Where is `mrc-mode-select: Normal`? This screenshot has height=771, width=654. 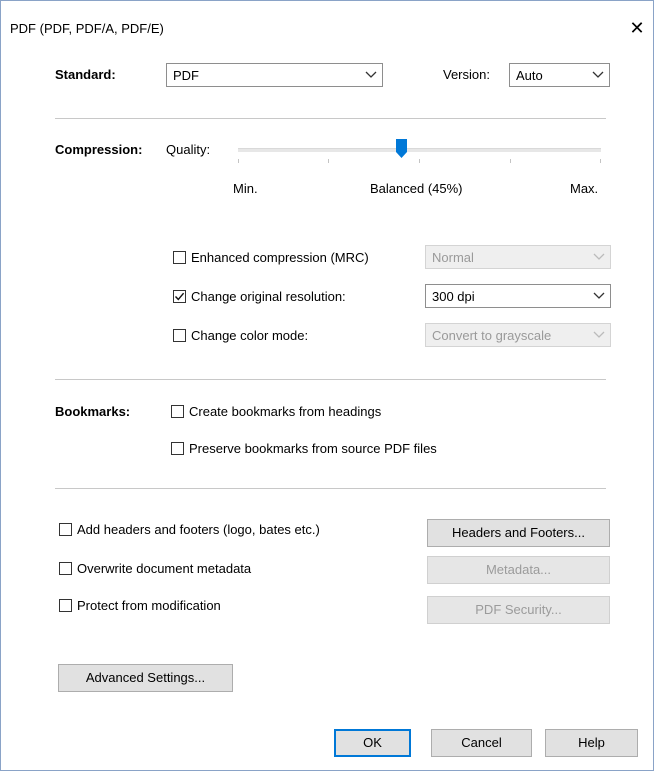
mrc-mode-select: Normal is located at coordinates (518, 257).